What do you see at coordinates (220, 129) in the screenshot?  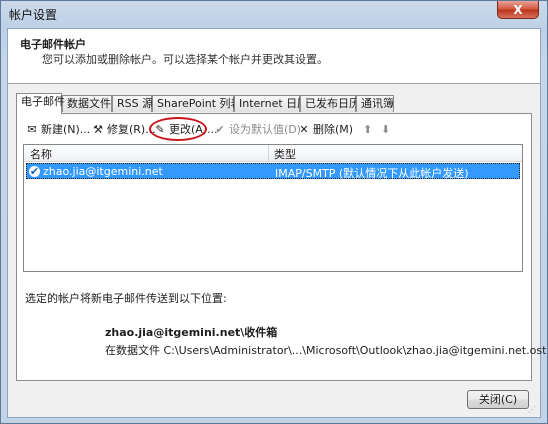 I see `check-circle-icon: ✔` at bounding box center [220, 129].